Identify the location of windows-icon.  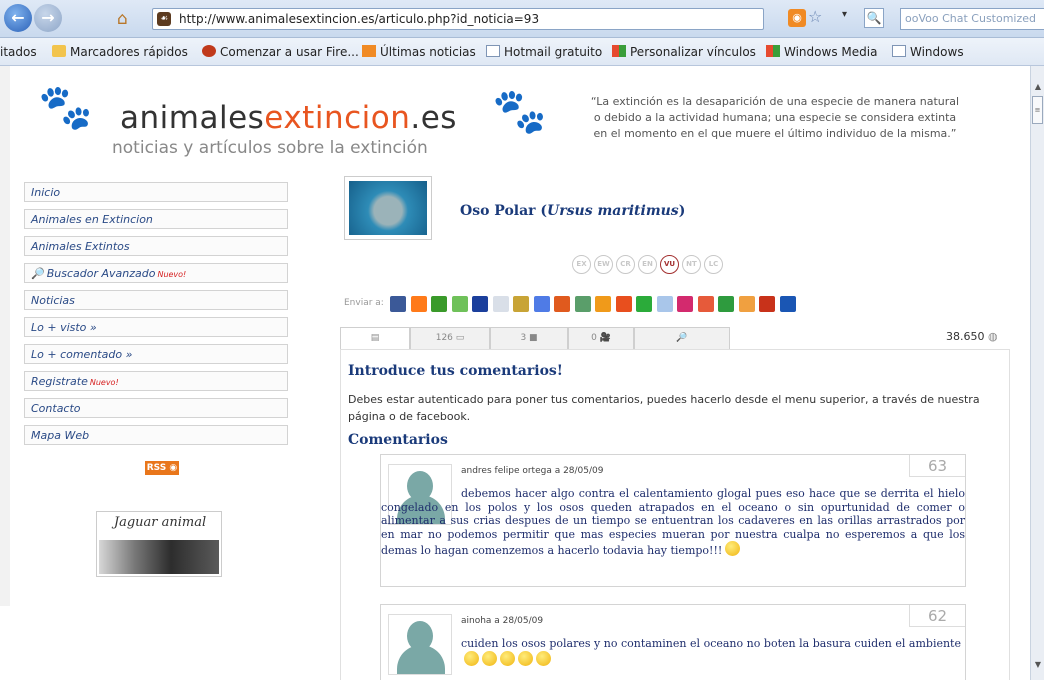
(619, 51).